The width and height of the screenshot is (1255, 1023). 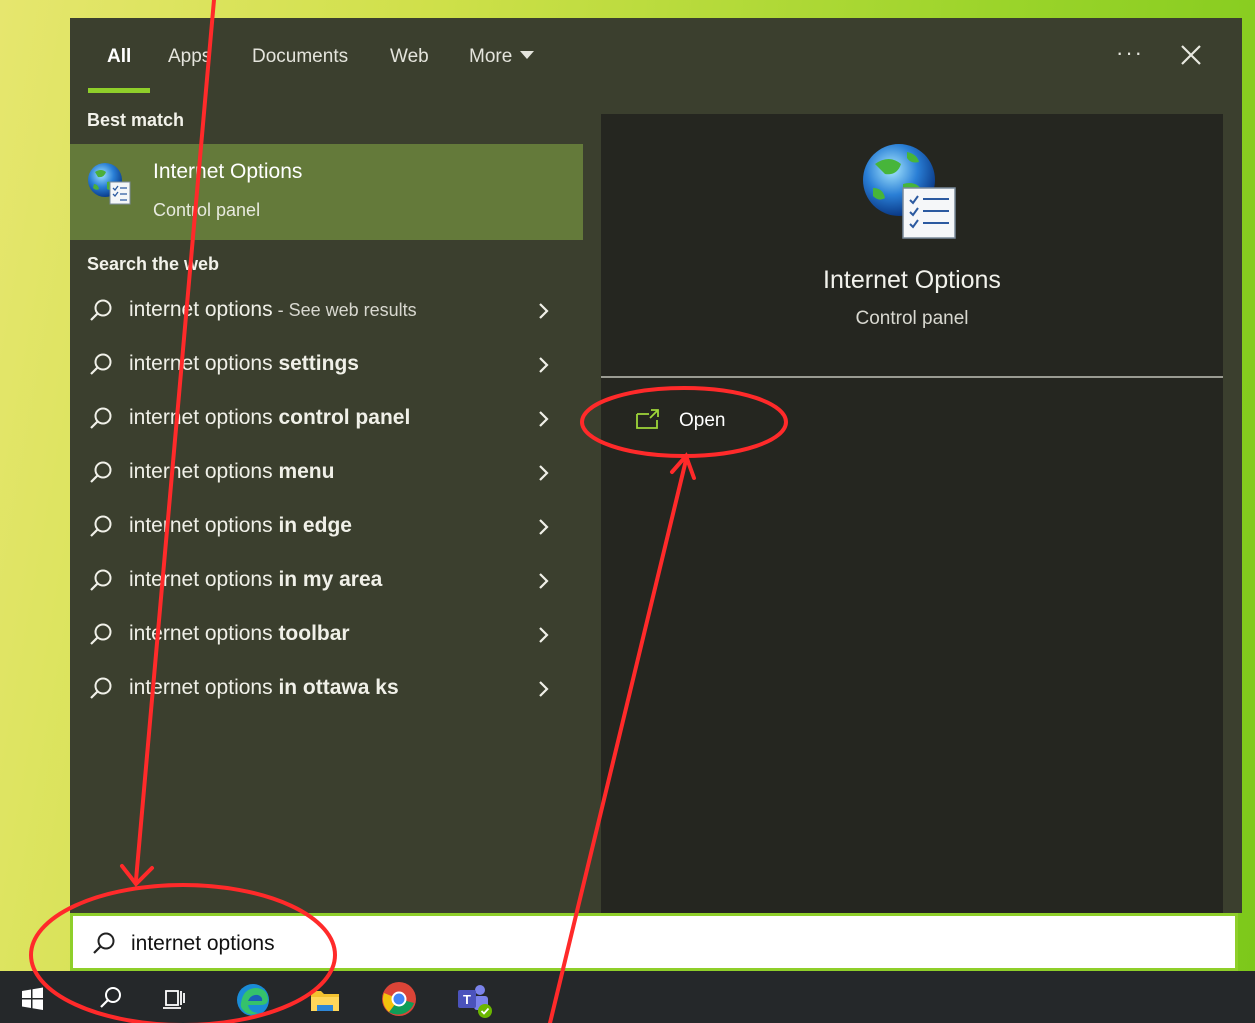 I want to click on suggestion-text: internet options in edge, so click(x=240, y=526).